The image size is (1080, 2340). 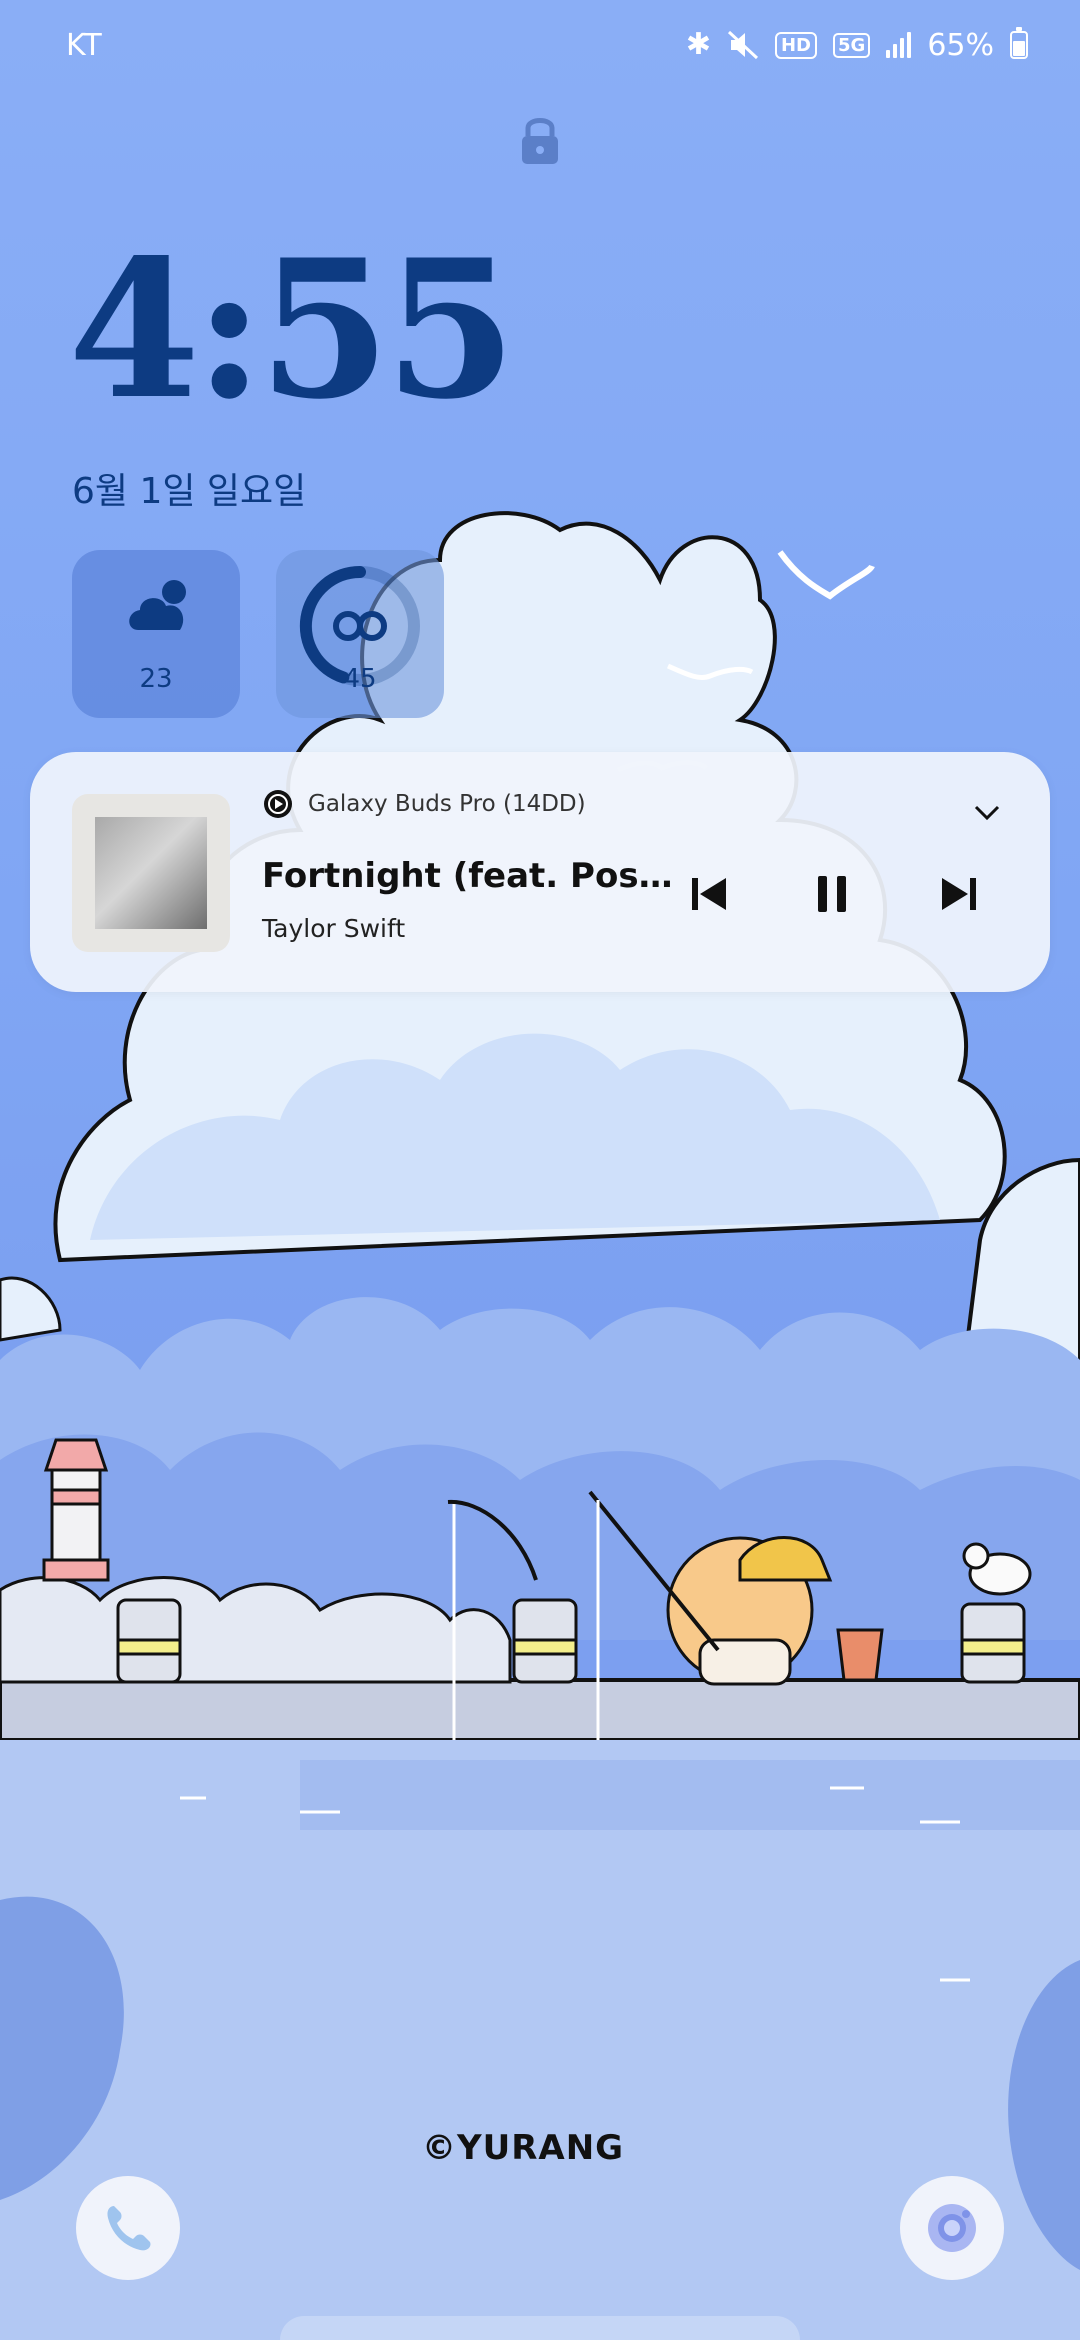 I want to click on signal-icon, so click(x=899, y=45).